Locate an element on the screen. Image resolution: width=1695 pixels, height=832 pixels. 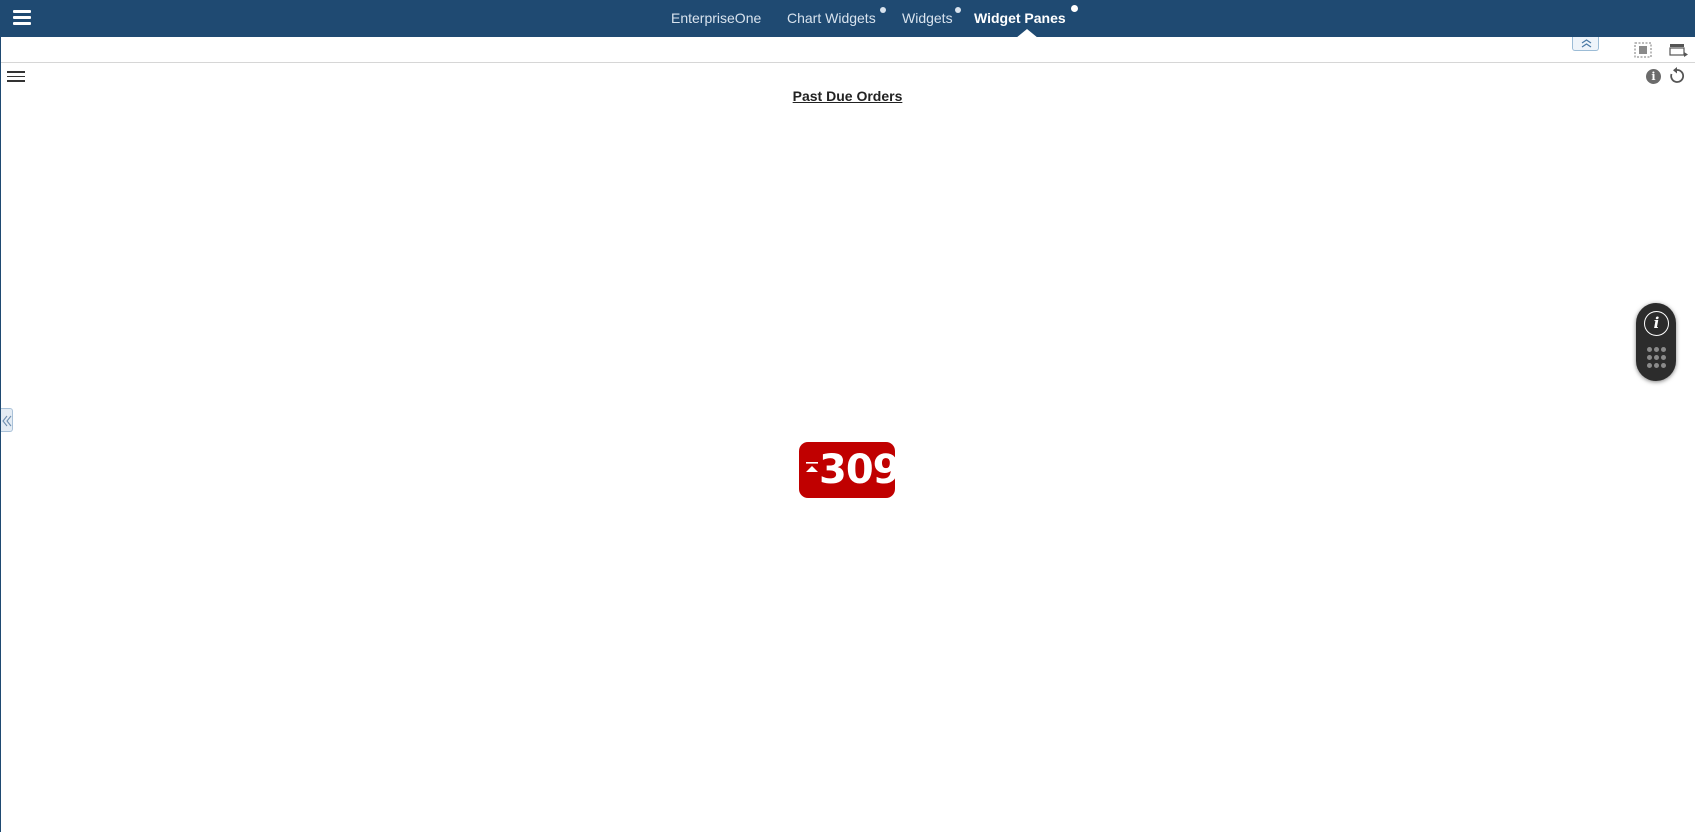
layout-options-icon is located at coordinates (1678, 50).